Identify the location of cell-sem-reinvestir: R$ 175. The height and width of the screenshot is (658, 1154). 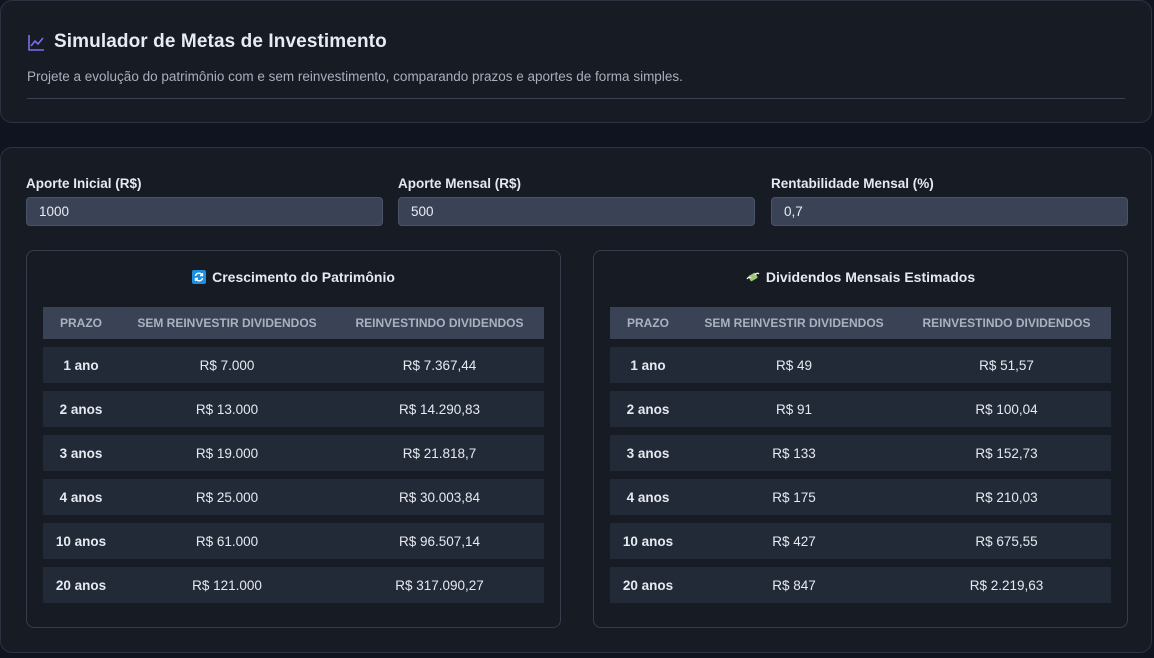
(794, 497).